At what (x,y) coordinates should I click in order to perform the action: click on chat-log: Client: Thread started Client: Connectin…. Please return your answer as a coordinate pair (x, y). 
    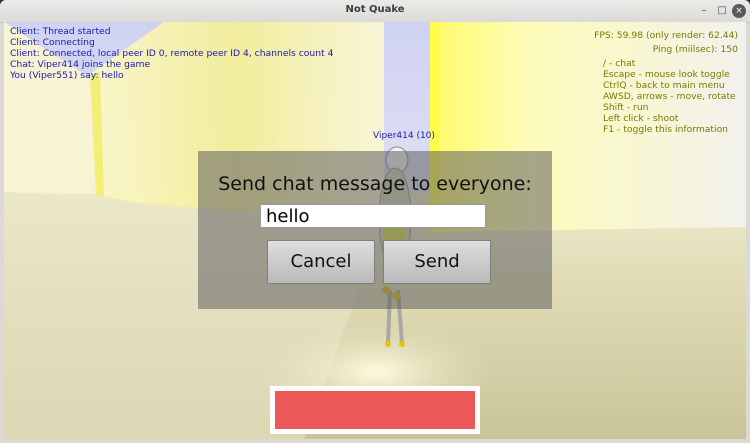
    Looking at the image, I should click on (171, 53).